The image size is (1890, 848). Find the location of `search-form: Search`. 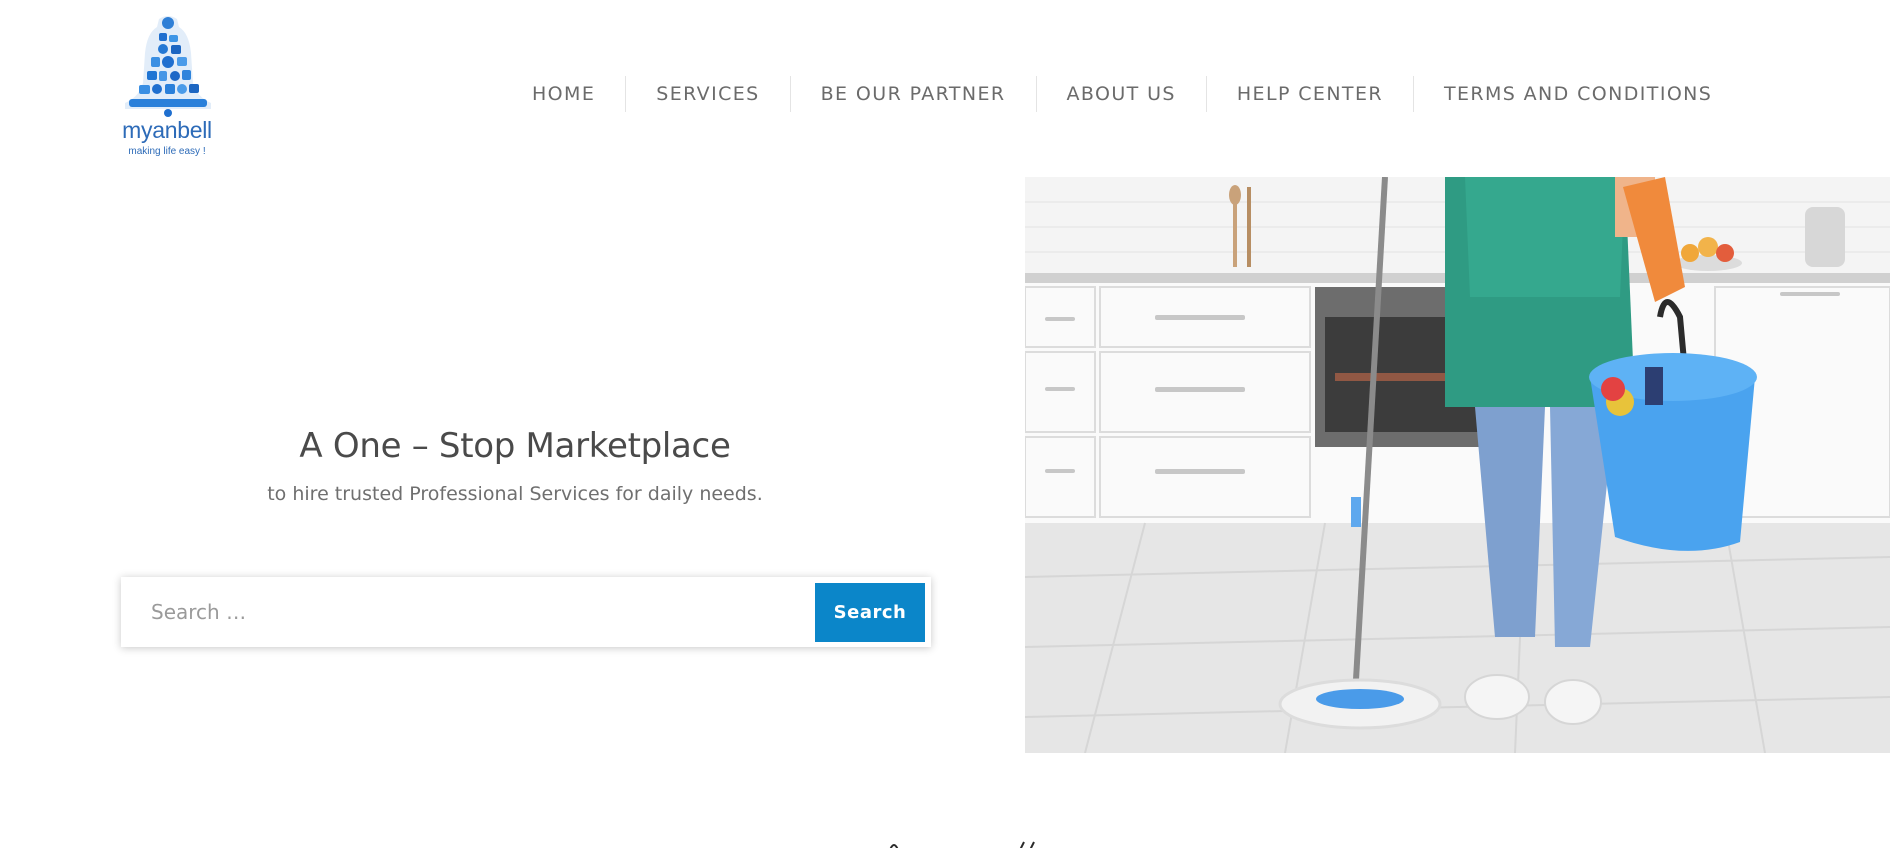

search-form: Search is located at coordinates (526, 612).